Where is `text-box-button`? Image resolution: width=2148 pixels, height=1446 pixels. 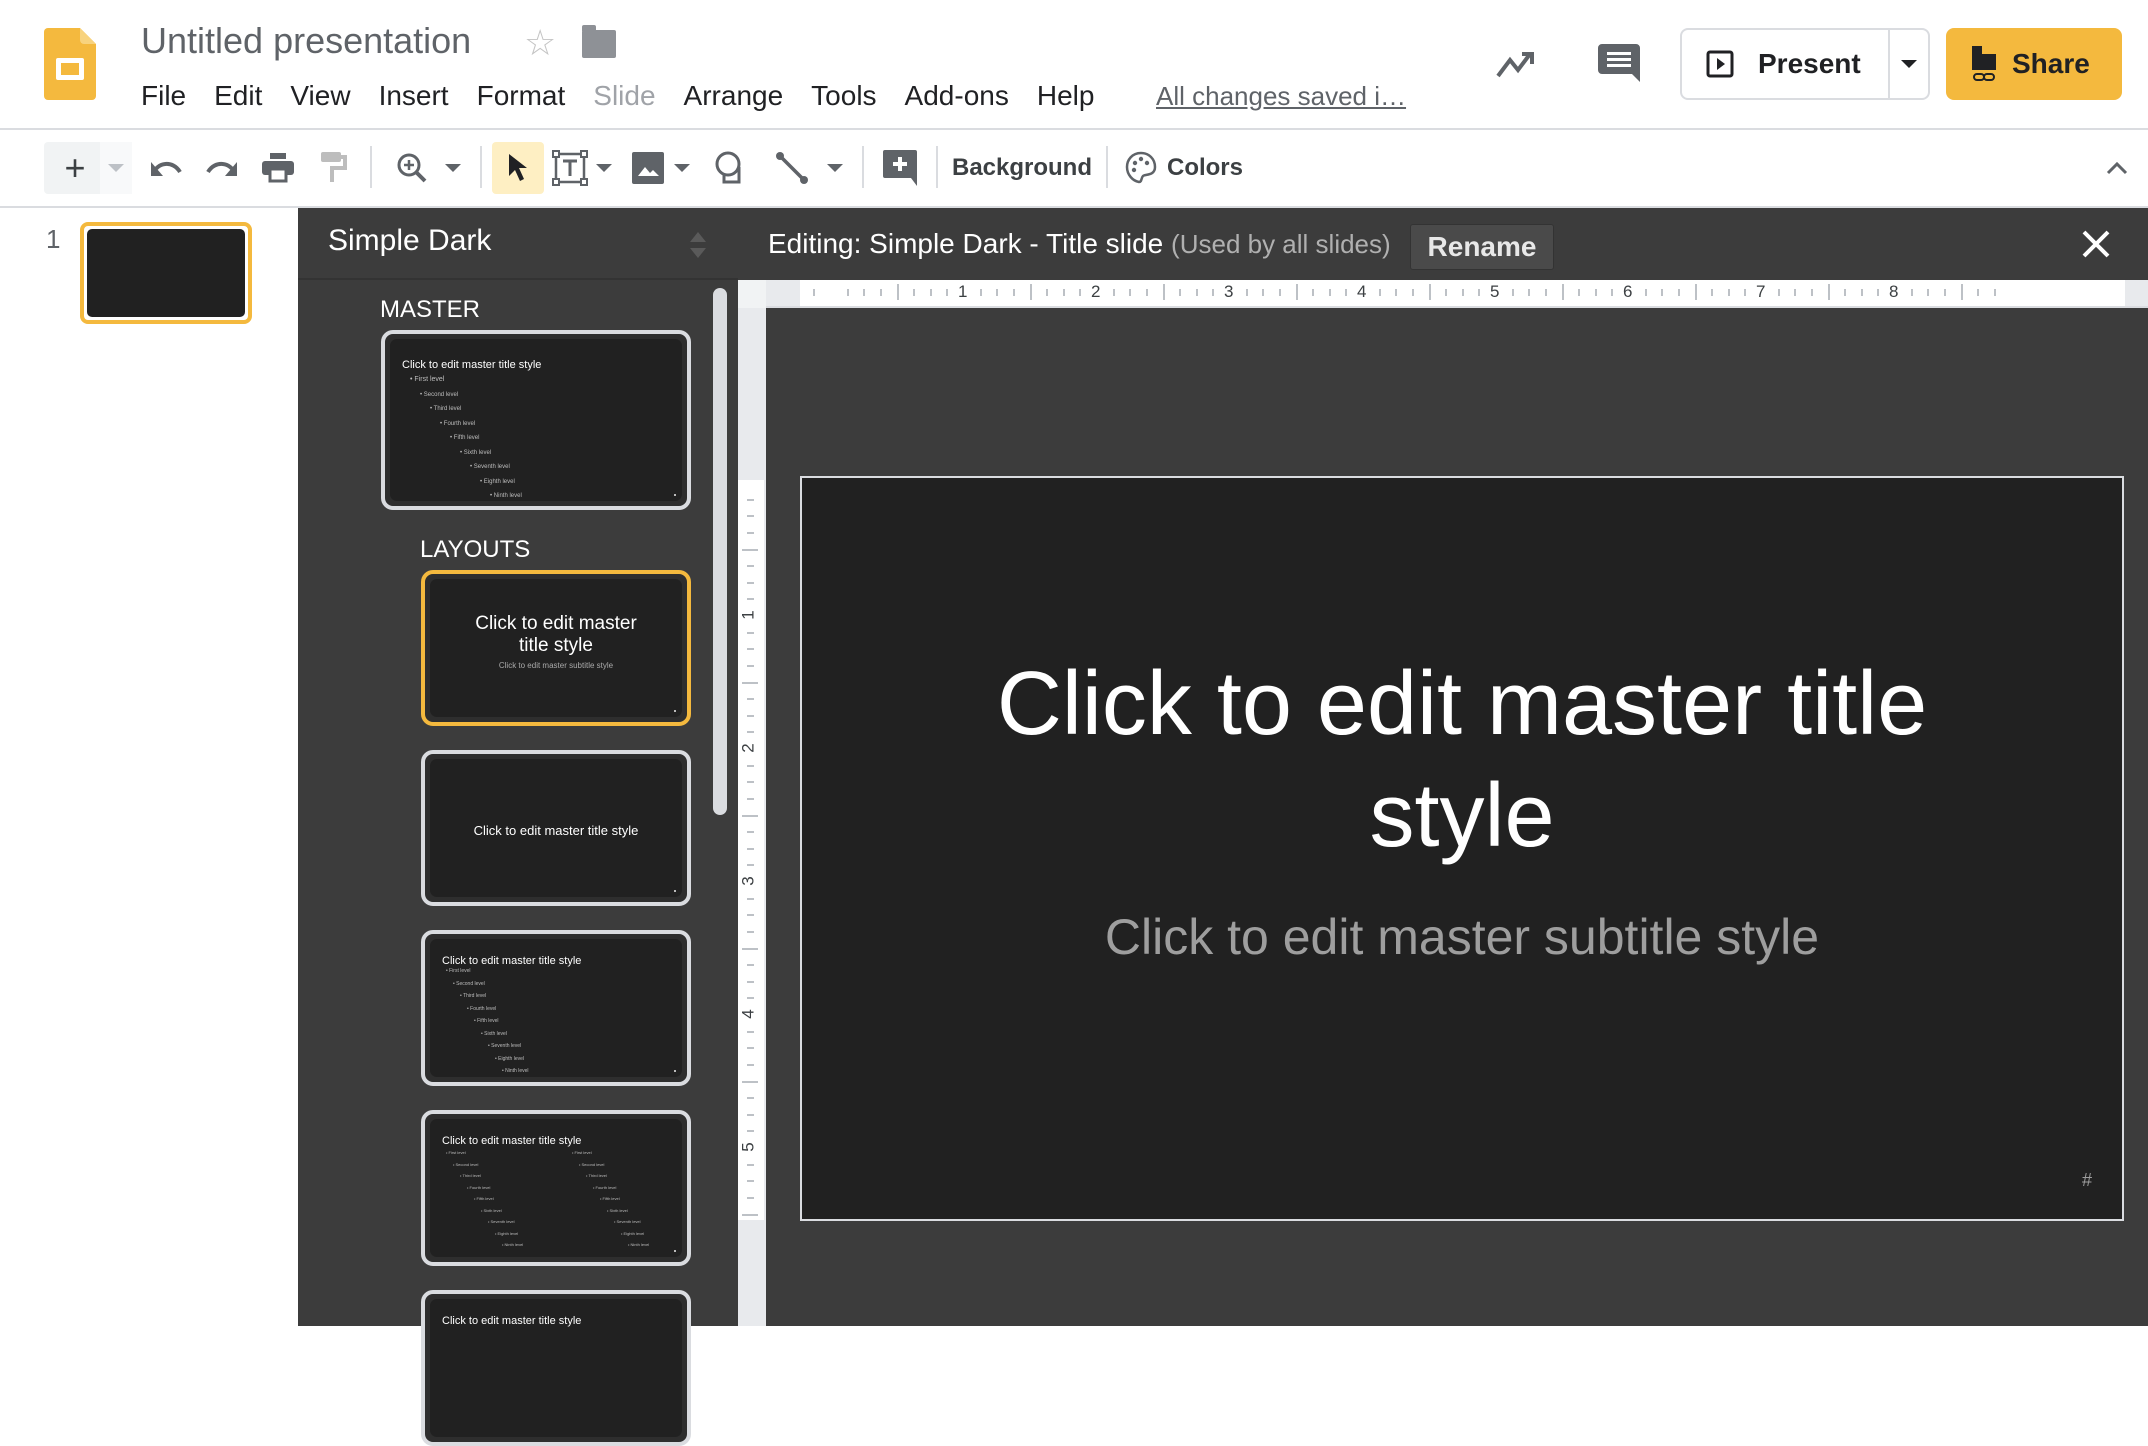
text-box-button is located at coordinates (570, 168).